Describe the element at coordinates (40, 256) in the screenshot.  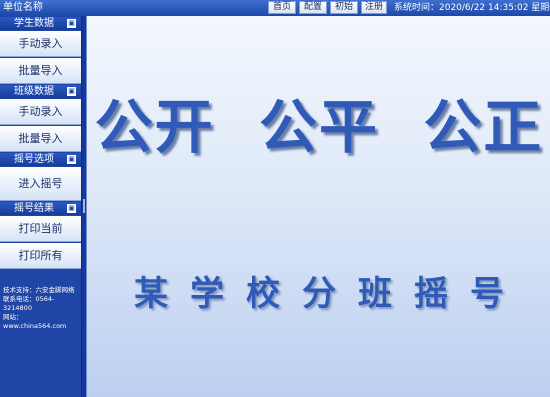
I see `sidebar-item-print-all: 打印所有` at that location.